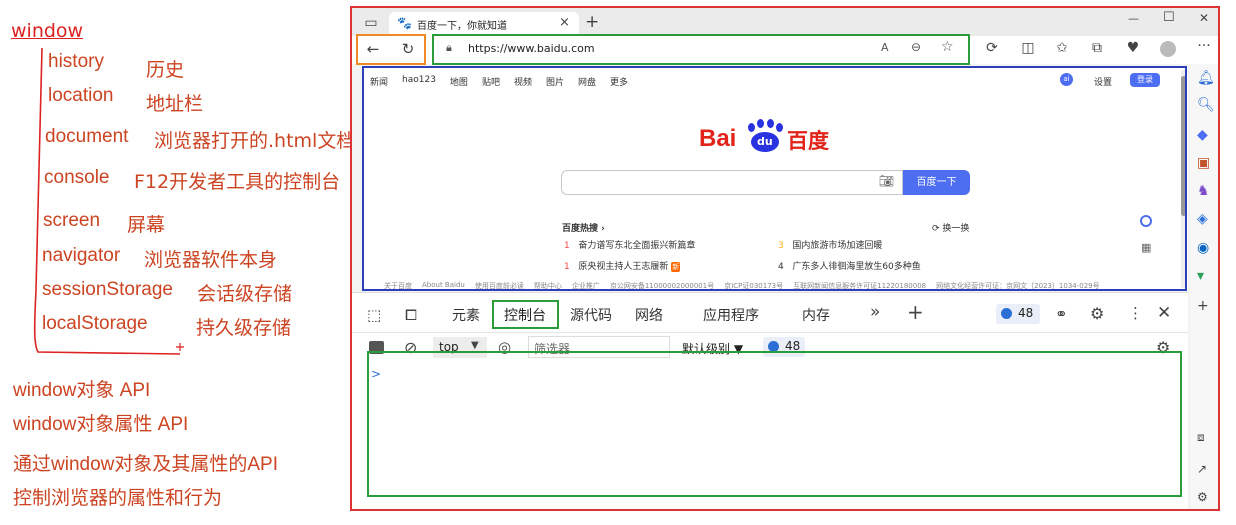 This screenshot has height=525, width=1236. What do you see at coordinates (255, 141) in the screenshot?
I see `annotation-cn-document: 浏览器打开的.html文档` at bounding box center [255, 141].